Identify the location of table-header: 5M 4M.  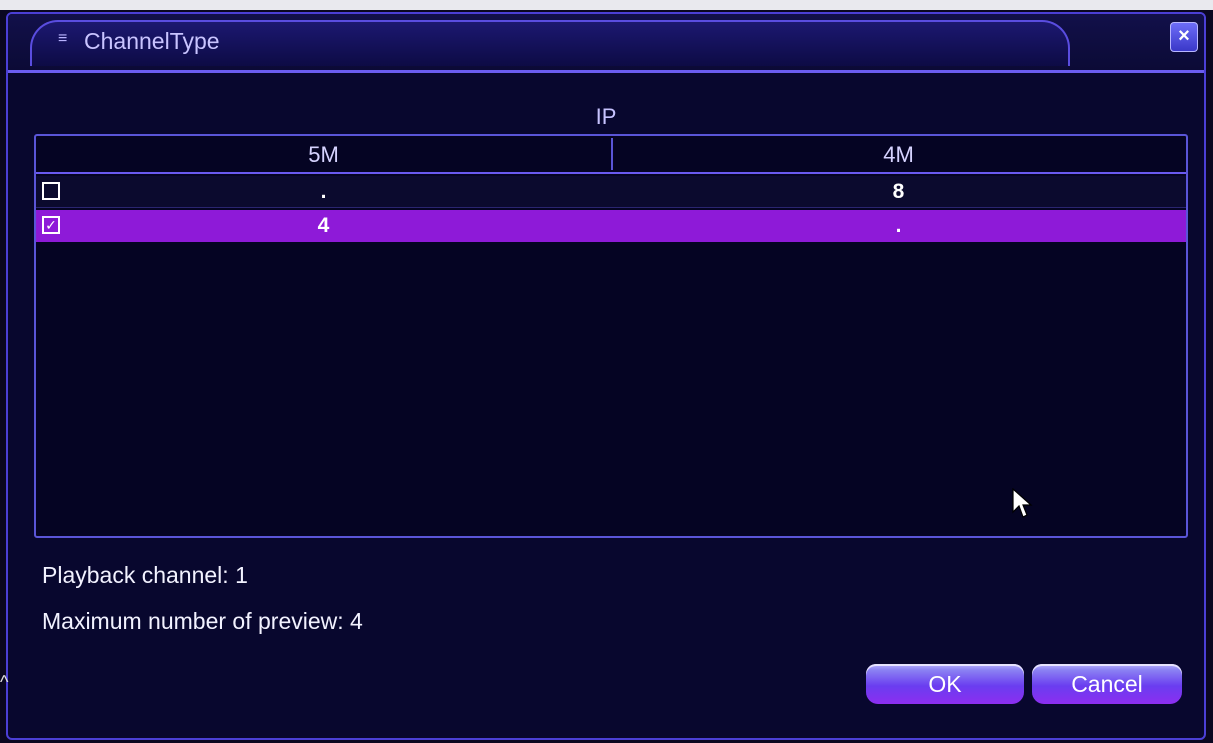
(611, 155).